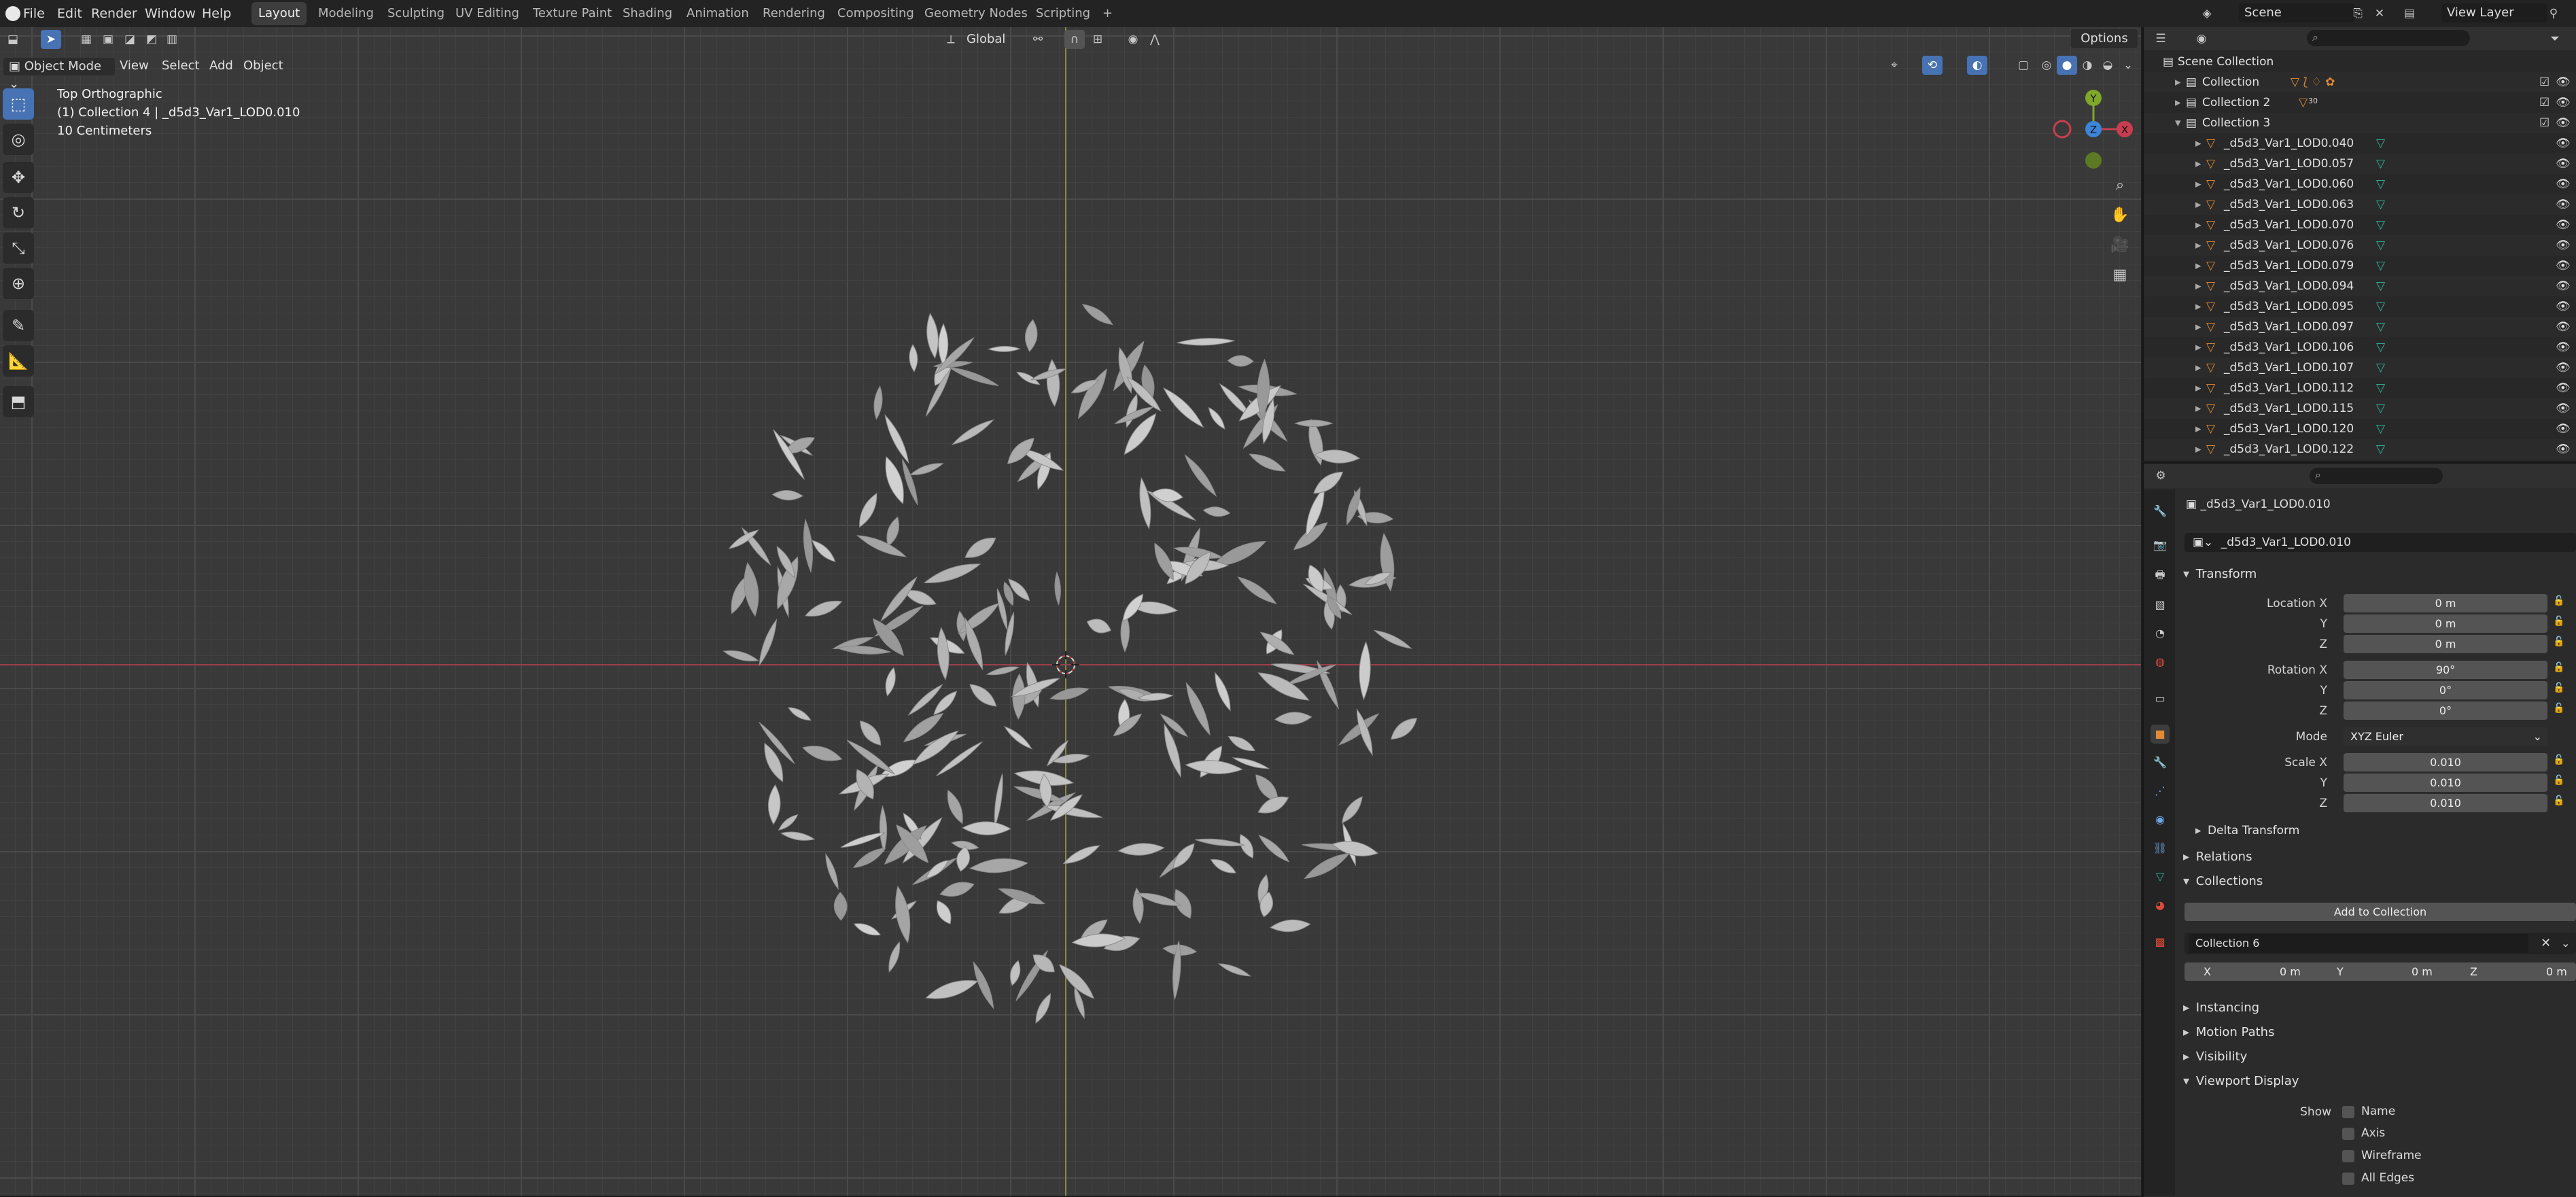 The height and width of the screenshot is (1197, 2576). Describe the element at coordinates (130, 39) in the screenshot. I see `select-subtract-icon: ◪` at that location.